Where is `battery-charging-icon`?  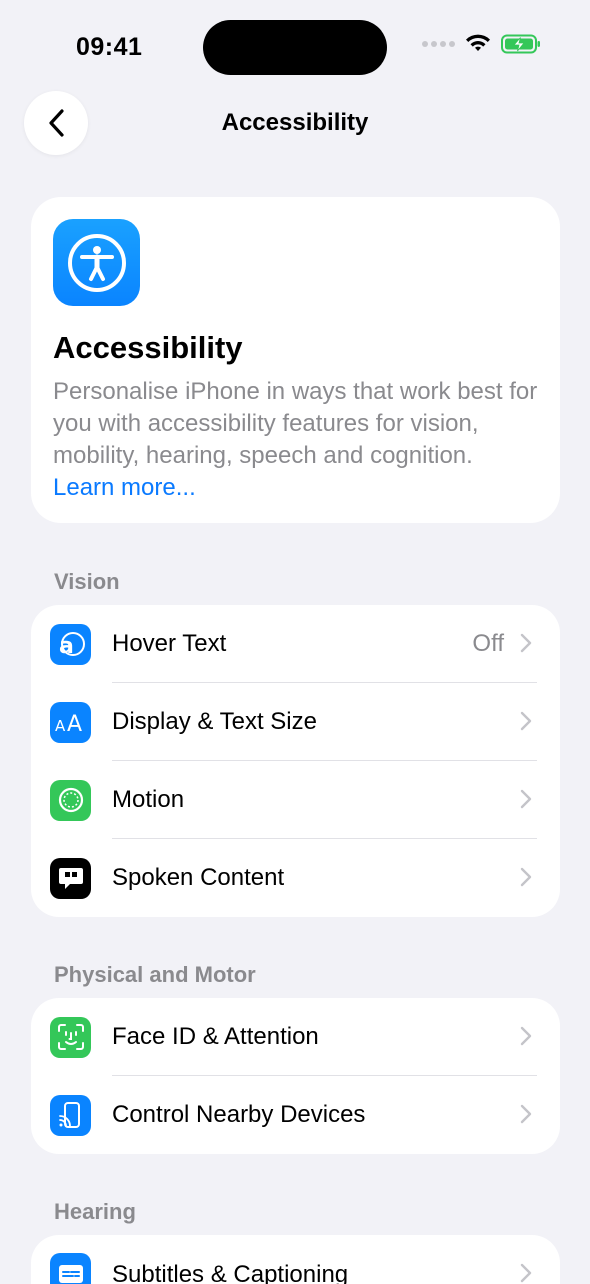 battery-charging-icon is located at coordinates (520, 44).